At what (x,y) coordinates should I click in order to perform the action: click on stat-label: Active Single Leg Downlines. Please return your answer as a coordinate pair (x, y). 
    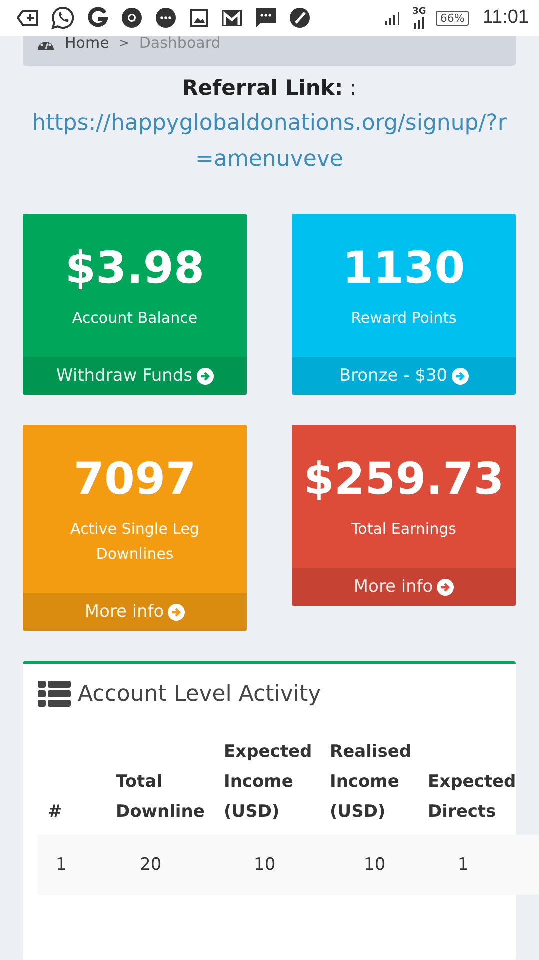
    Looking at the image, I should click on (135, 542).